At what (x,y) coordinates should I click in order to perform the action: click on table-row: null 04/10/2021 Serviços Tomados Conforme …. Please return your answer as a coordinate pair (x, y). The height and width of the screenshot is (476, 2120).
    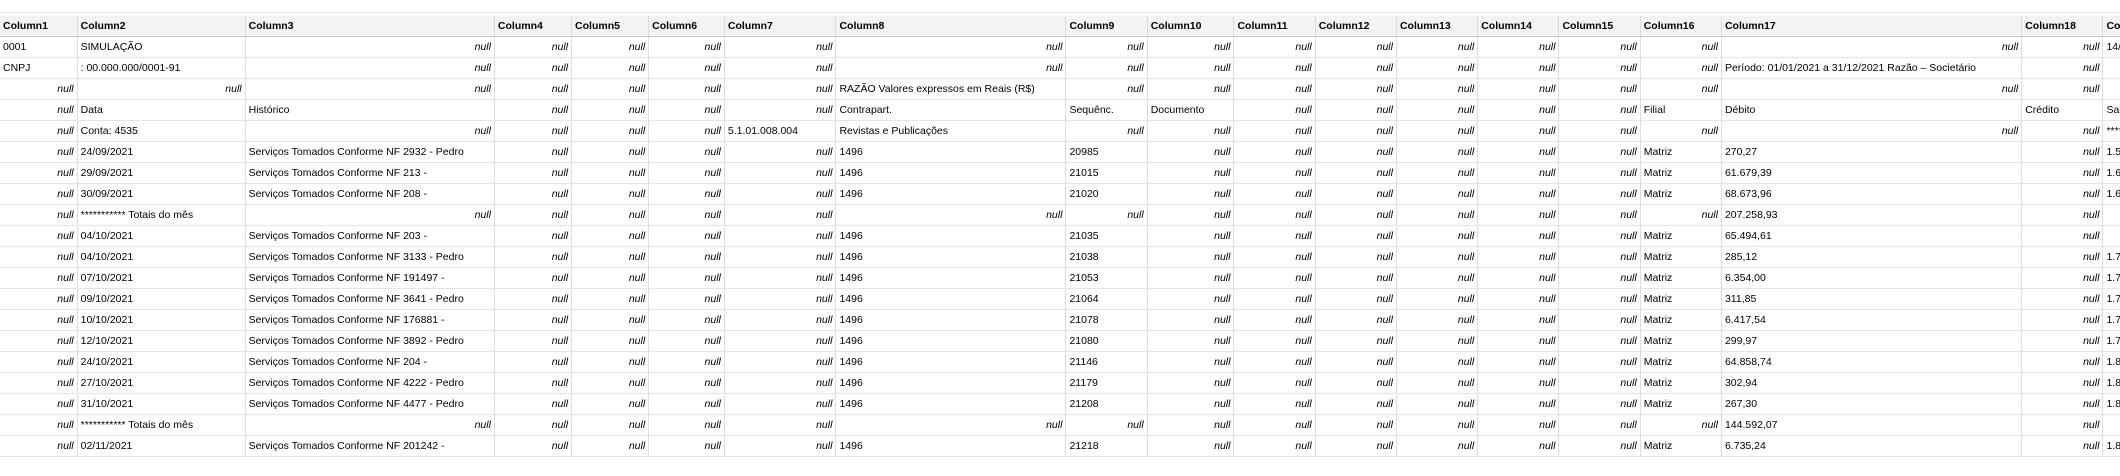
    Looking at the image, I should click on (1060, 257).